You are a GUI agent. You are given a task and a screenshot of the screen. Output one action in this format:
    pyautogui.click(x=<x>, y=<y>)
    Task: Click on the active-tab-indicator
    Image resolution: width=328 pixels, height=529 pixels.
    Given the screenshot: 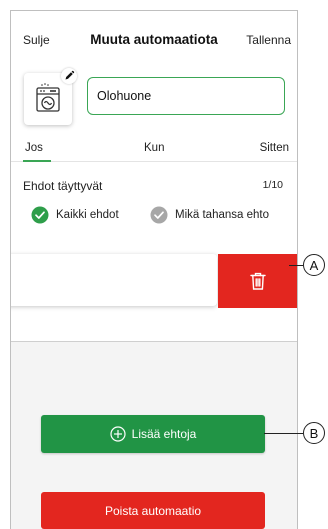 What is the action you would take?
    pyautogui.click(x=37, y=161)
    